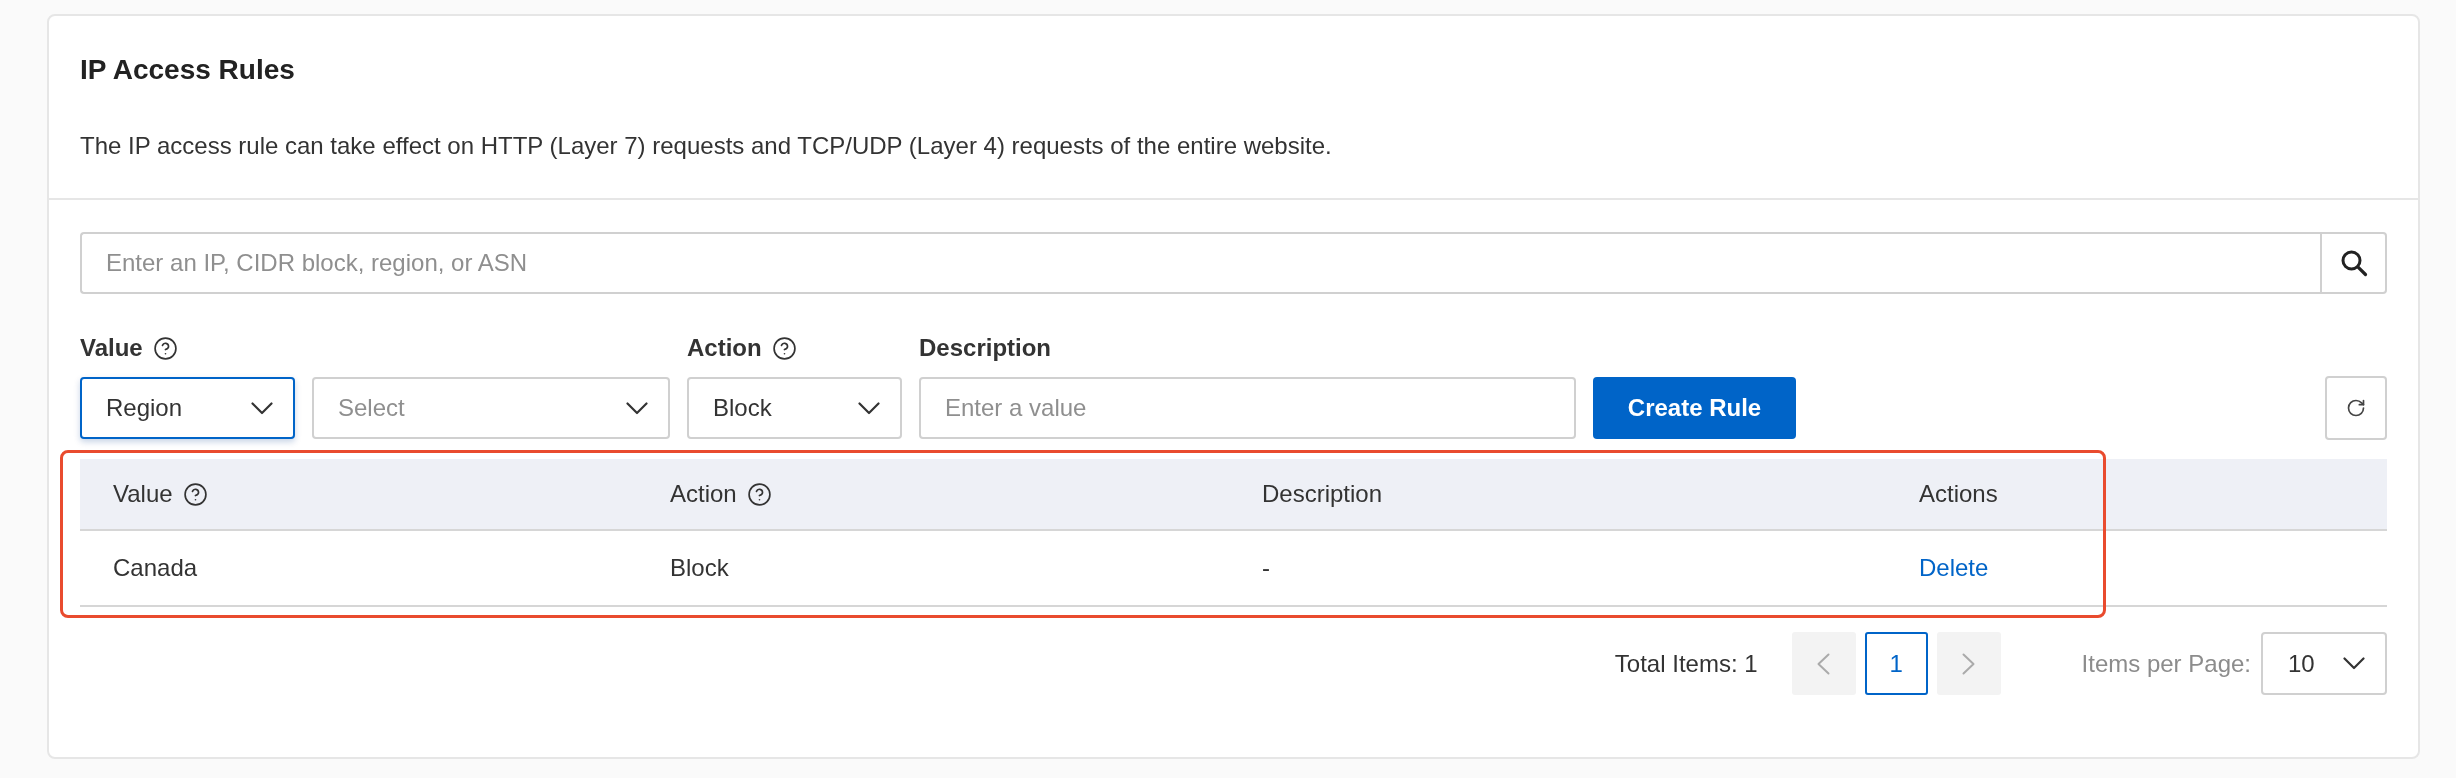  I want to click on refresh-icon, so click(2356, 408).